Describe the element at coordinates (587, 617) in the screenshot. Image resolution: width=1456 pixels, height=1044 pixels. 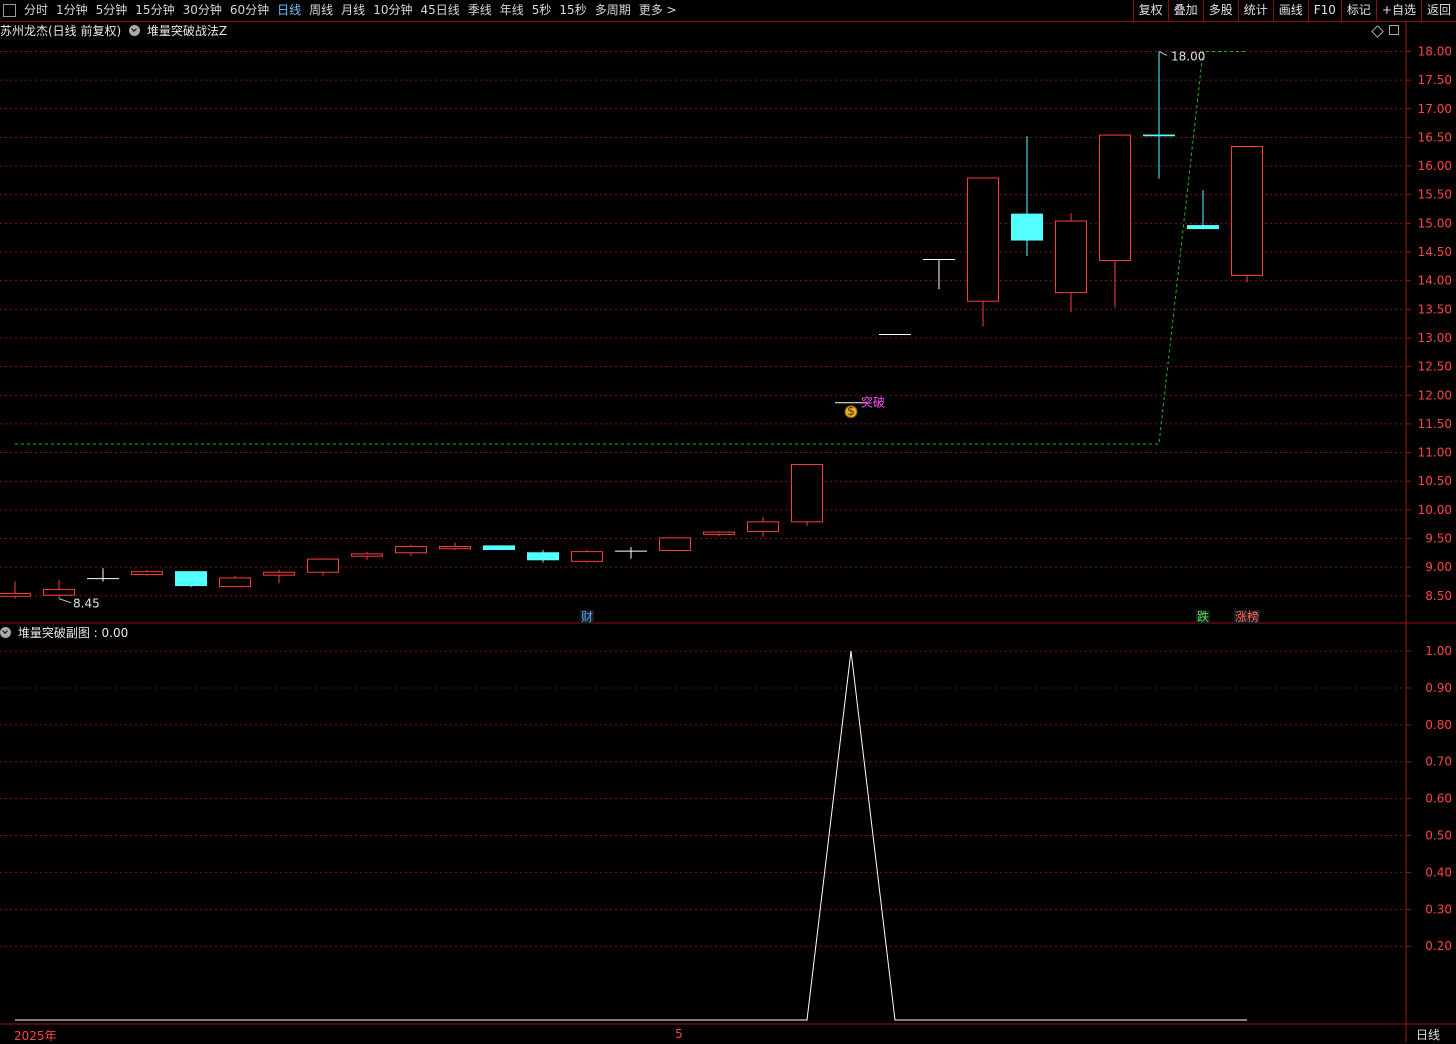
I see `event-tag: 财` at that location.